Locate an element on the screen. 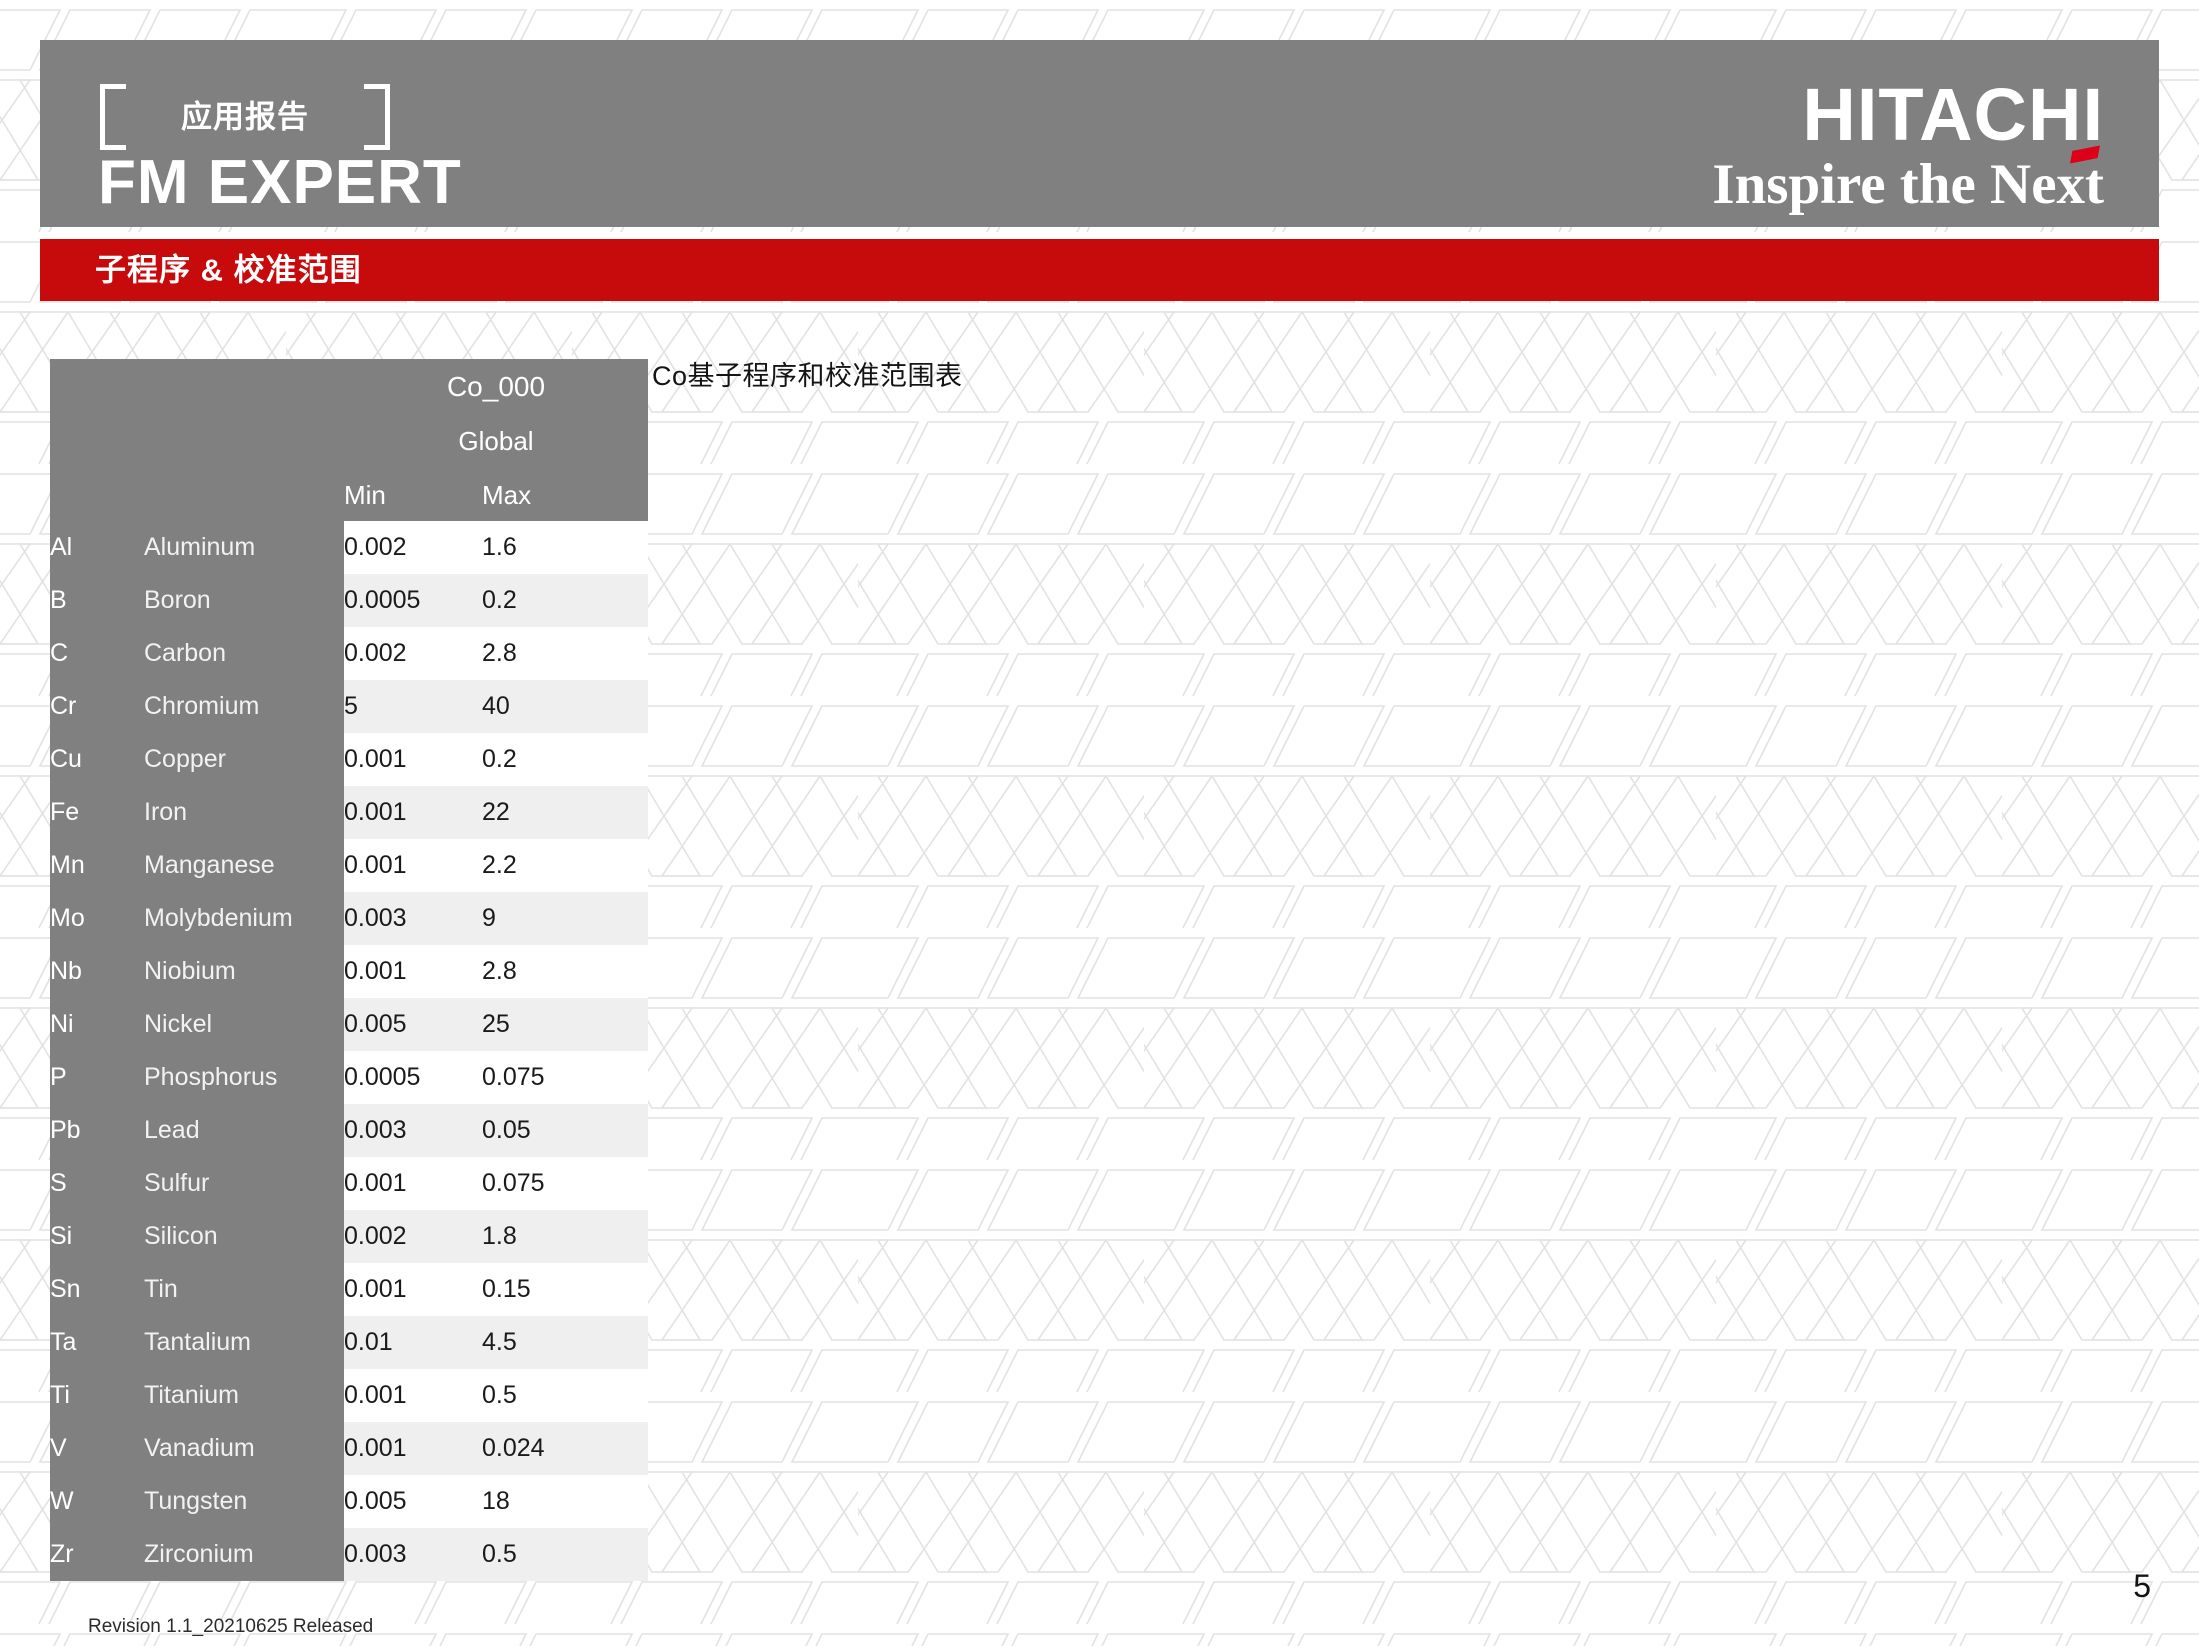 Image resolution: width=2199 pixels, height=1646 pixels. table-row: Zr Zirconium 0.003 0.5 is located at coordinates (349, 1554).